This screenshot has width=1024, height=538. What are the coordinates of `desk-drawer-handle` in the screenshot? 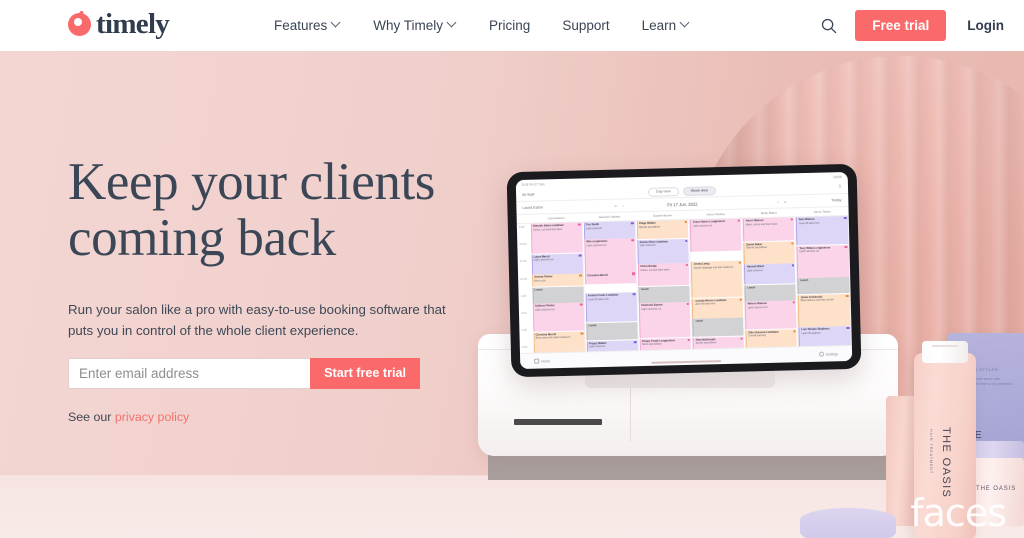 It's located at (558, 422).